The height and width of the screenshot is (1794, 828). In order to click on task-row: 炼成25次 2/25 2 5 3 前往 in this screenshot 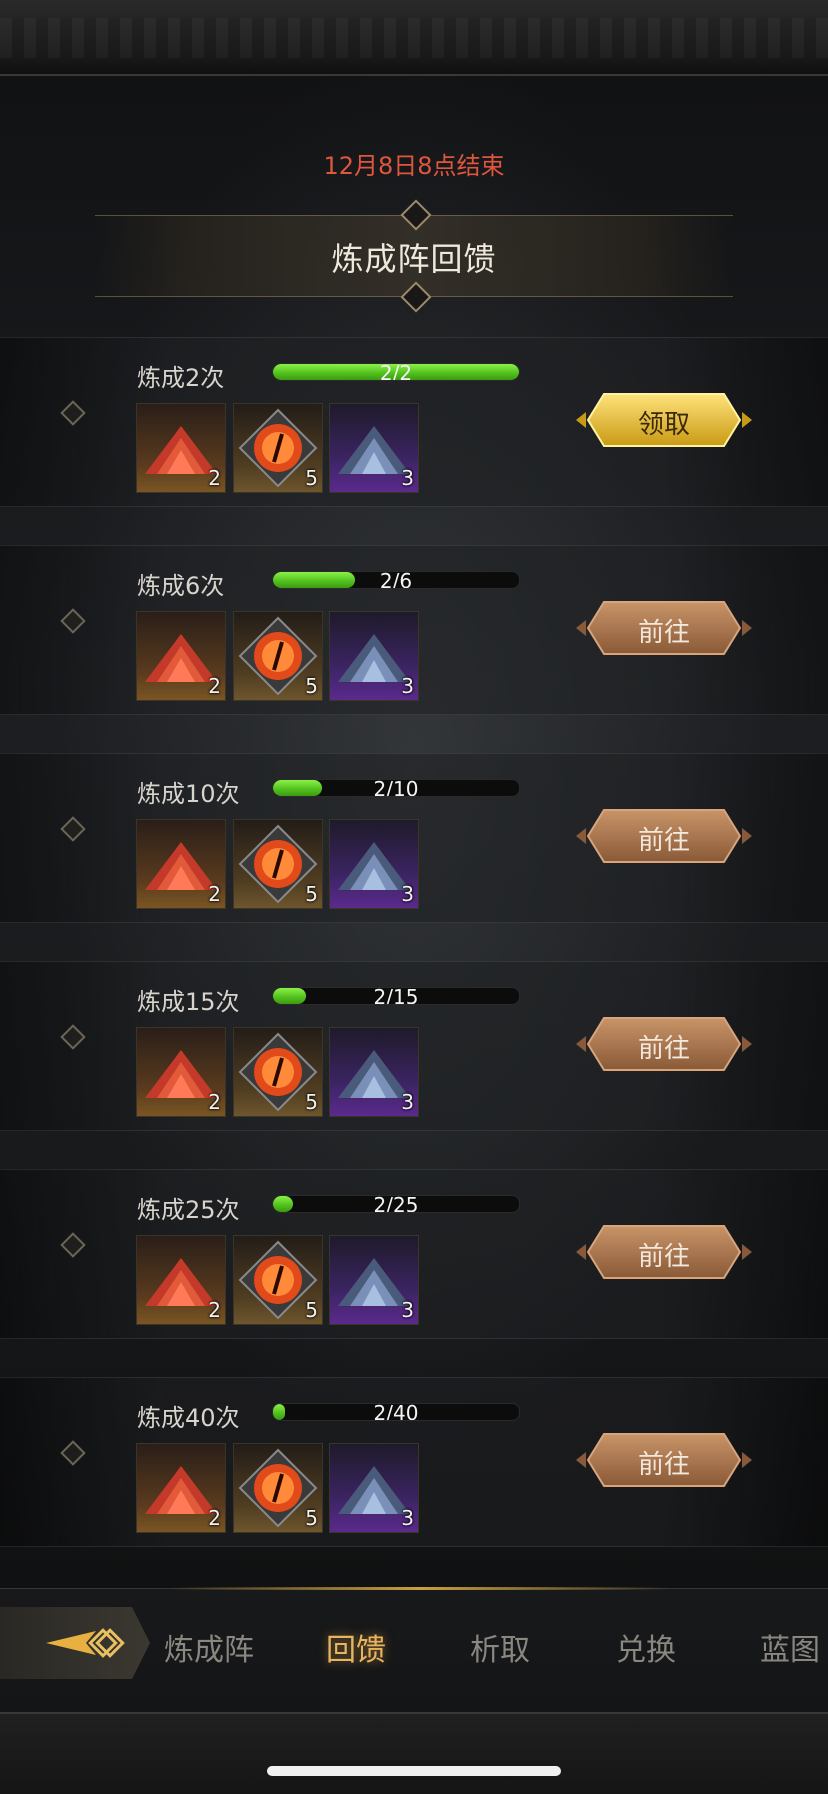, I will do `click(414, 1254)`.